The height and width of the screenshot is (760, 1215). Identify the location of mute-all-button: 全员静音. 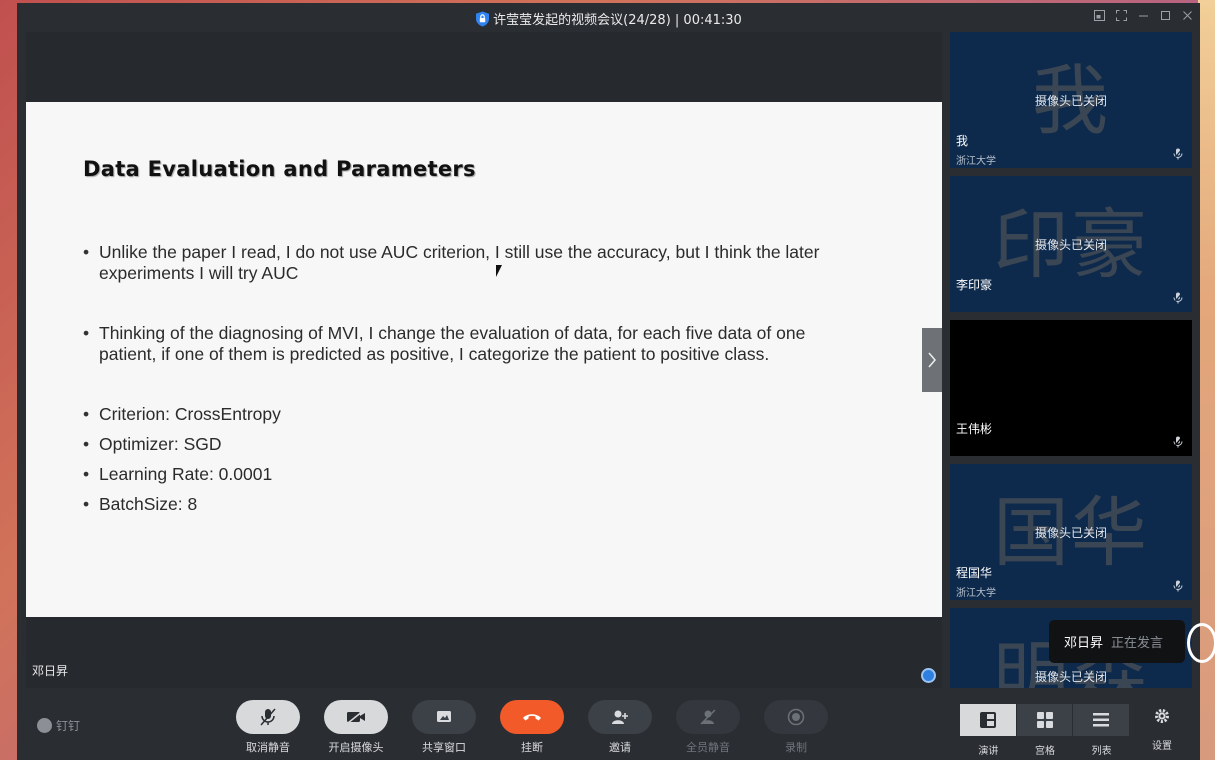
(708, 727).